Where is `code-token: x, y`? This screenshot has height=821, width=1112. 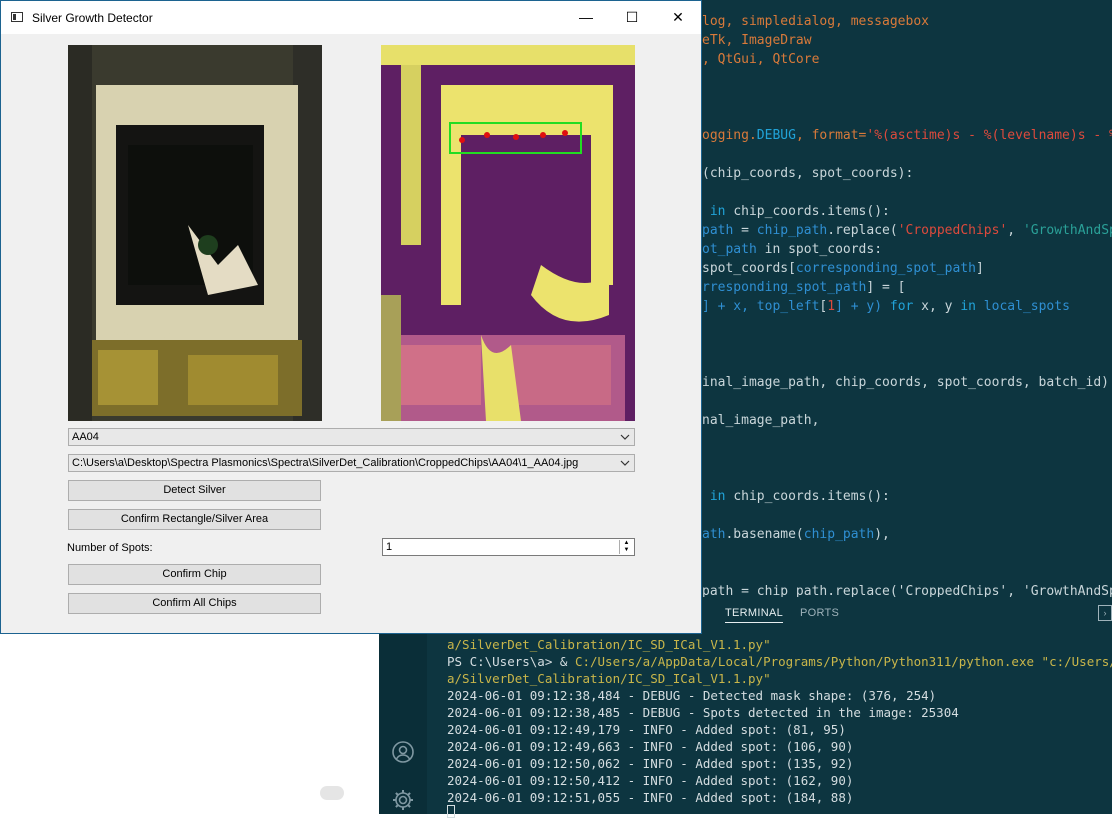 code-token: x, y is located at coordinates (937, 306).